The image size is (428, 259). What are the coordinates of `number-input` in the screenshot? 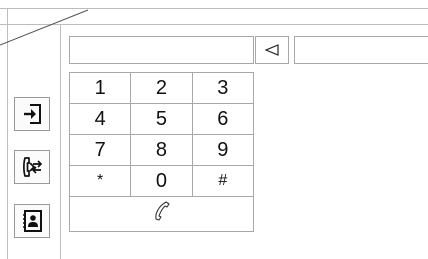 It's located at (161, 50).